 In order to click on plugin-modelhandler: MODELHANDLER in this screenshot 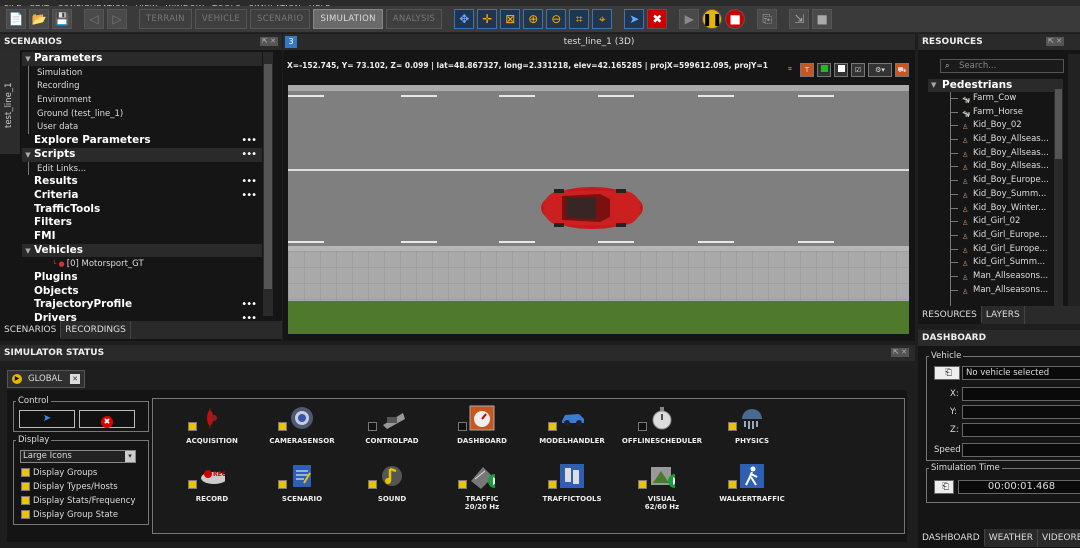, I will do `click(572, 425)`.